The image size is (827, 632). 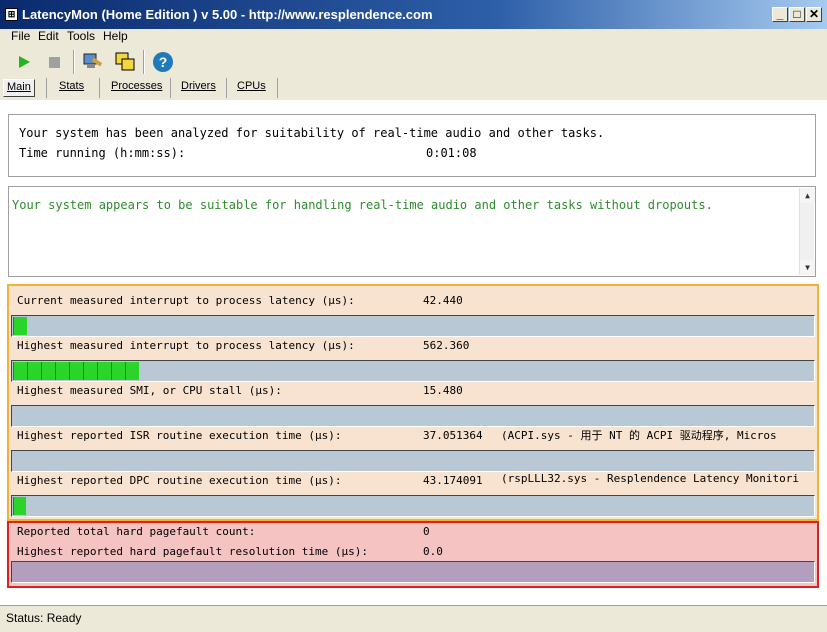 What do you see at coordinates (81, 36) in the screenshot?
I see `menu-tools: Tools` at bounding box center [81, 36].